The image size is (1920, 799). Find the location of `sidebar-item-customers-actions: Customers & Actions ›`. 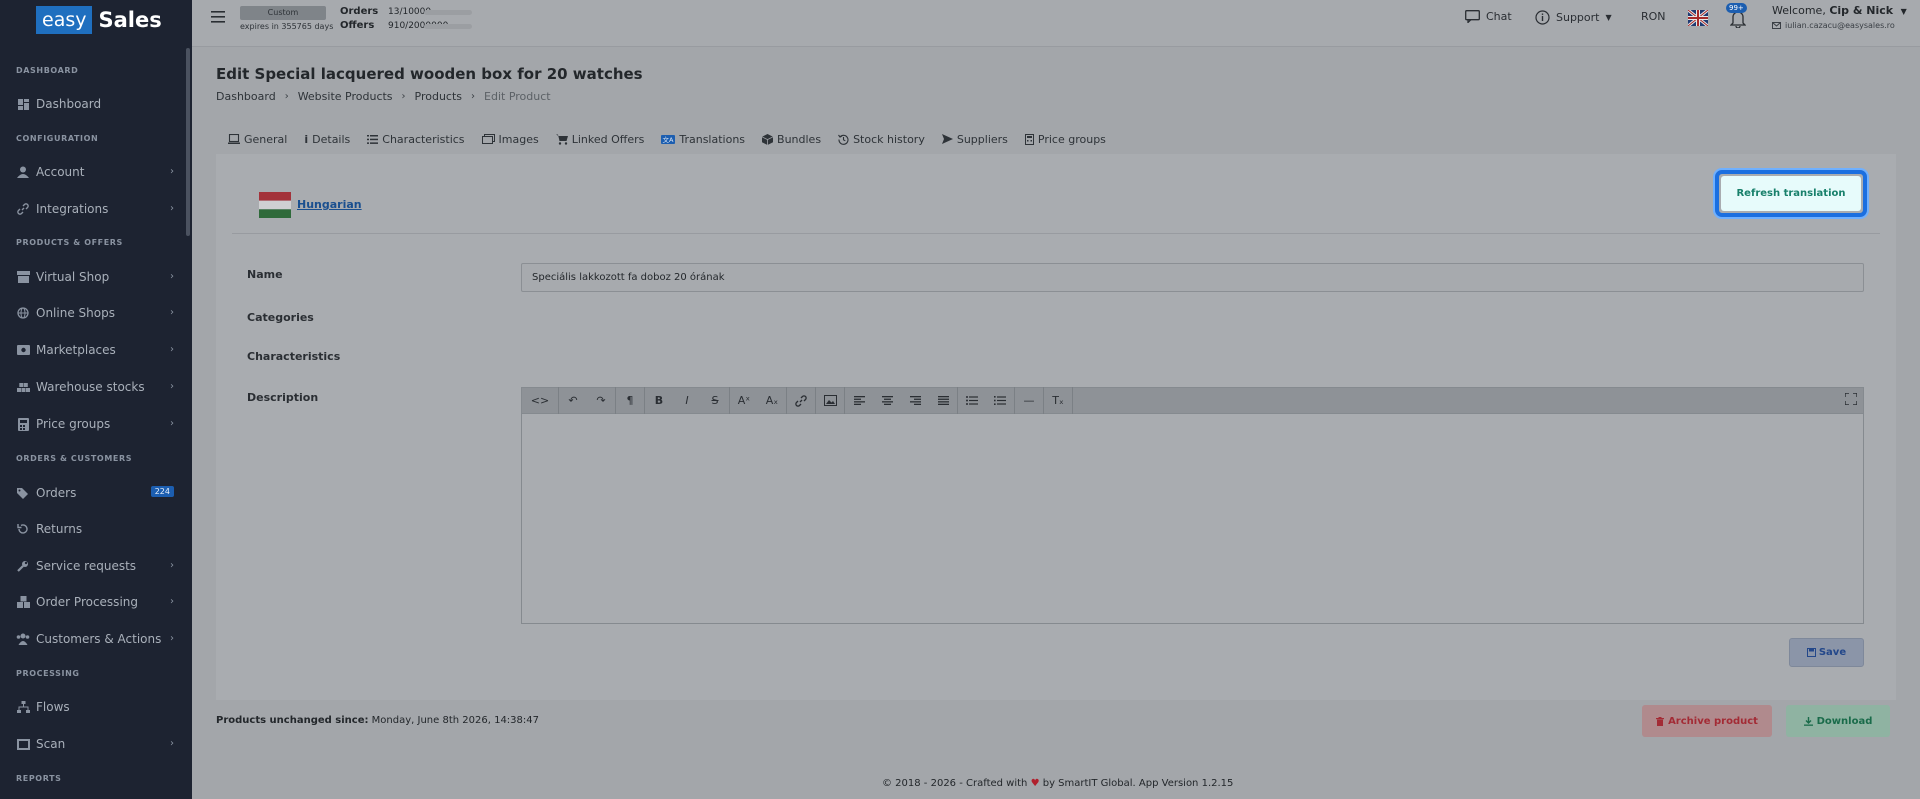

sidebar-item-customers-actions: Customers & Actions › is located at coordinates (95, 639).